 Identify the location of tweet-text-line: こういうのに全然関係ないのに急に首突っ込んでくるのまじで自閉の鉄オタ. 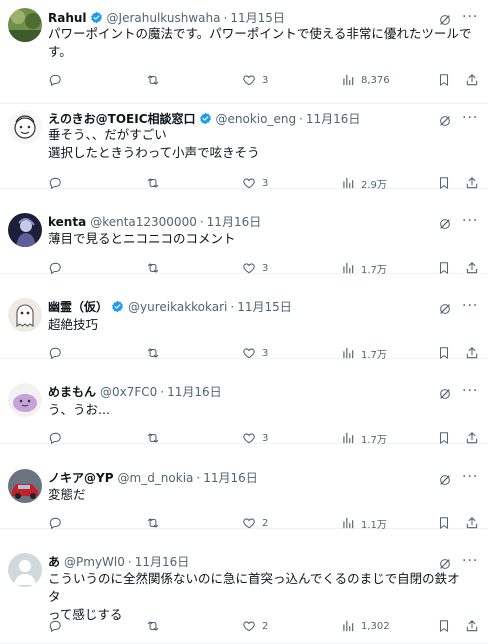
(254, 587).